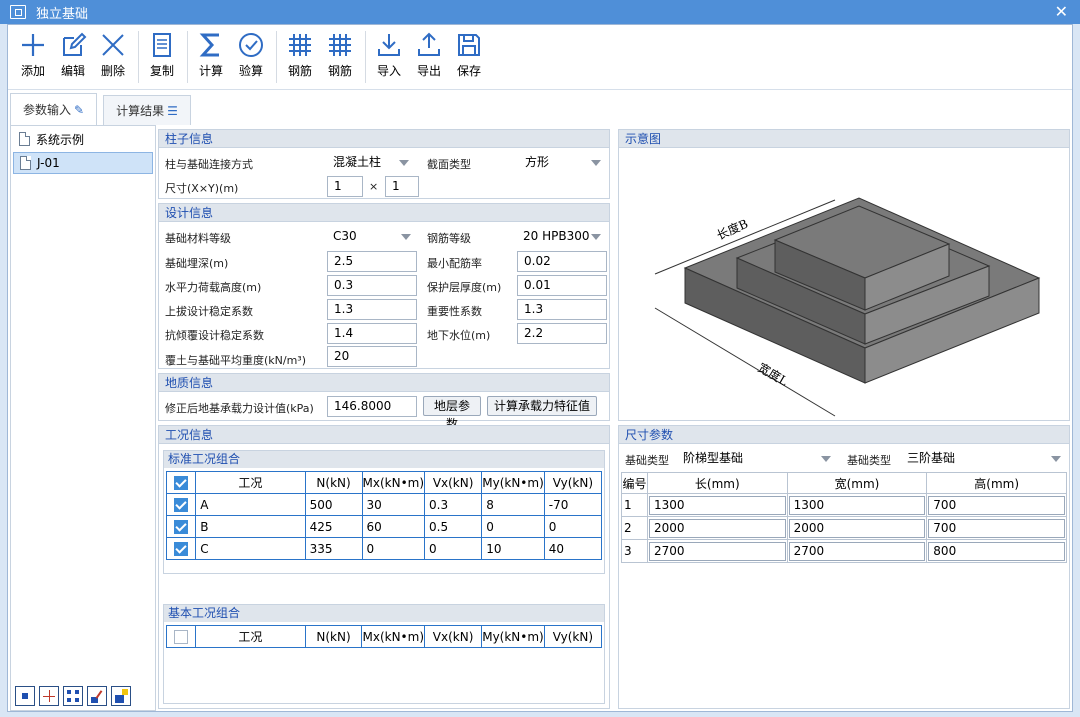 The width and height of the screenshot is (1080, 717). What do you see at coordinates (340, 45) in the screenshot?
I see `grid-icon` at bounding box center [340, 45].